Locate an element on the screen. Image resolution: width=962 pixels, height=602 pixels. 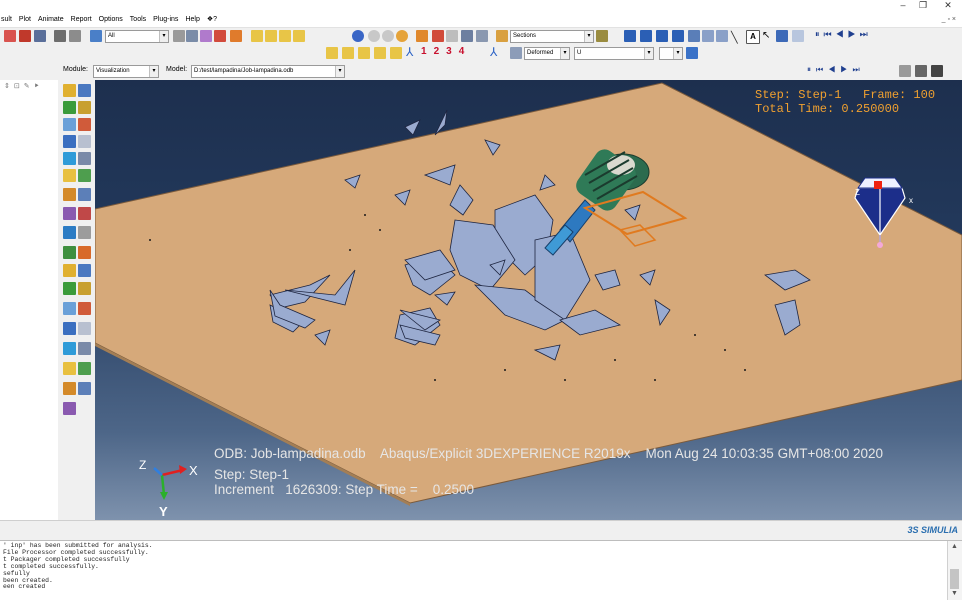
text-annotation-icon: A is located at coordinates (753, 37).